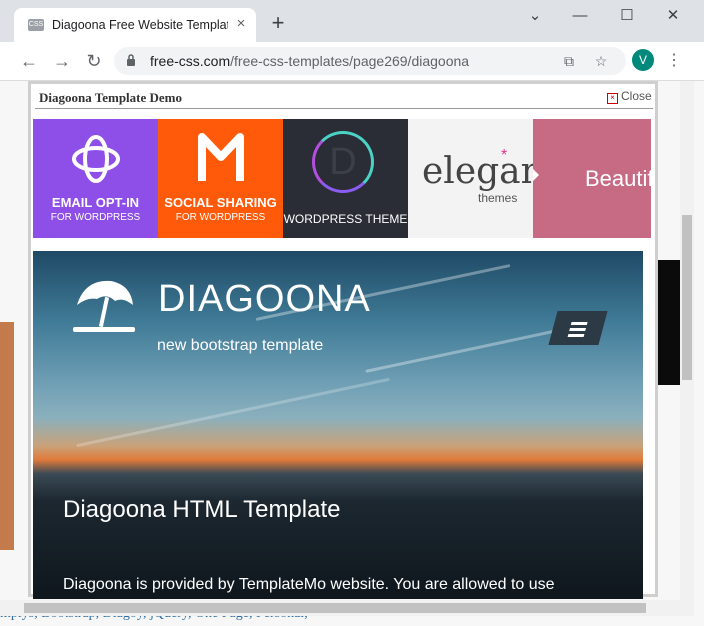 The image size is (704, 626). What do you see at coordinates (580, 16) in the screenshot?
I see `minimize-icon: —` at bounding box center [580, 16].